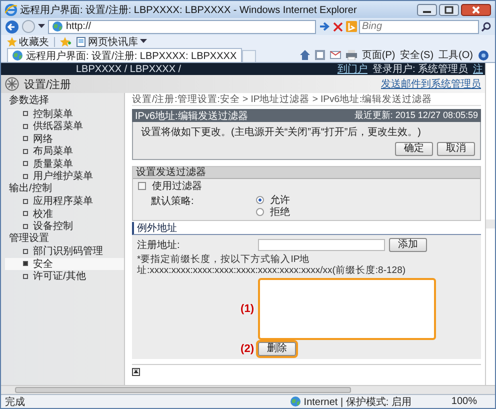  Describe the element at coordinates (414, 149) in the screenshot. I see `ok-button: 确定` at that location.